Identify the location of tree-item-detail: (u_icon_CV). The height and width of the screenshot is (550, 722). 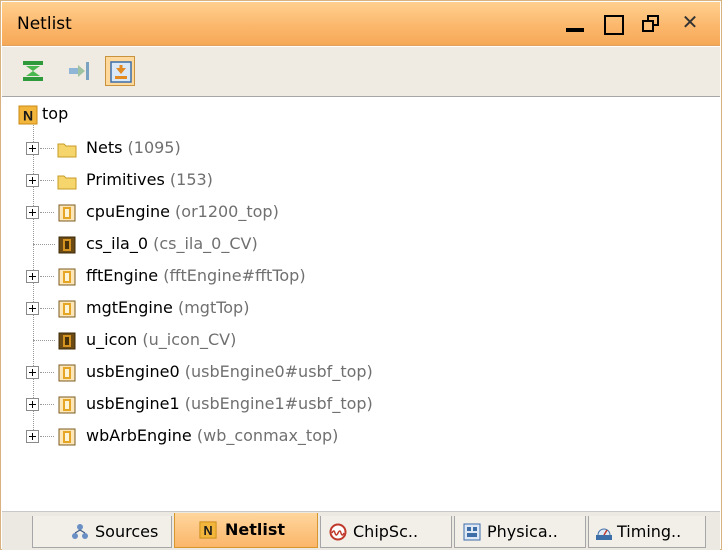
(189, 339).